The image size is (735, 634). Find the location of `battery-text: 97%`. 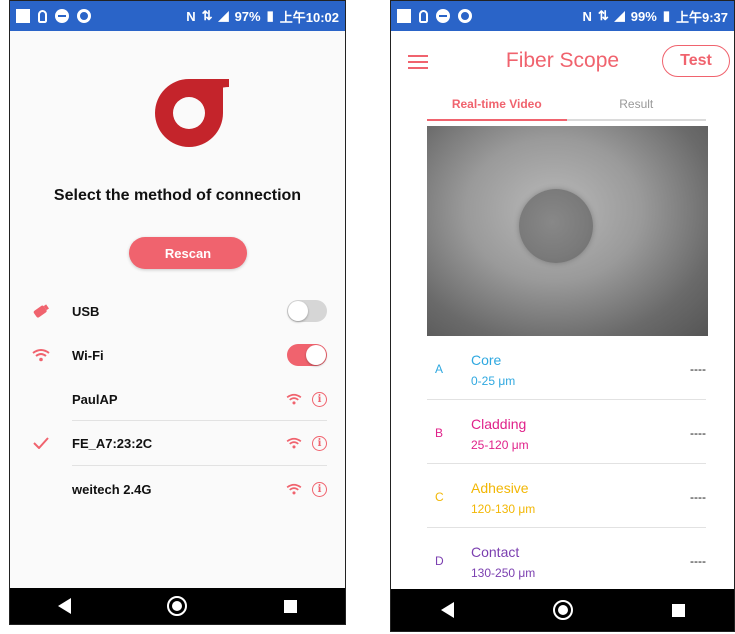

battery-text: 97% is located at coordinates (247, 16).